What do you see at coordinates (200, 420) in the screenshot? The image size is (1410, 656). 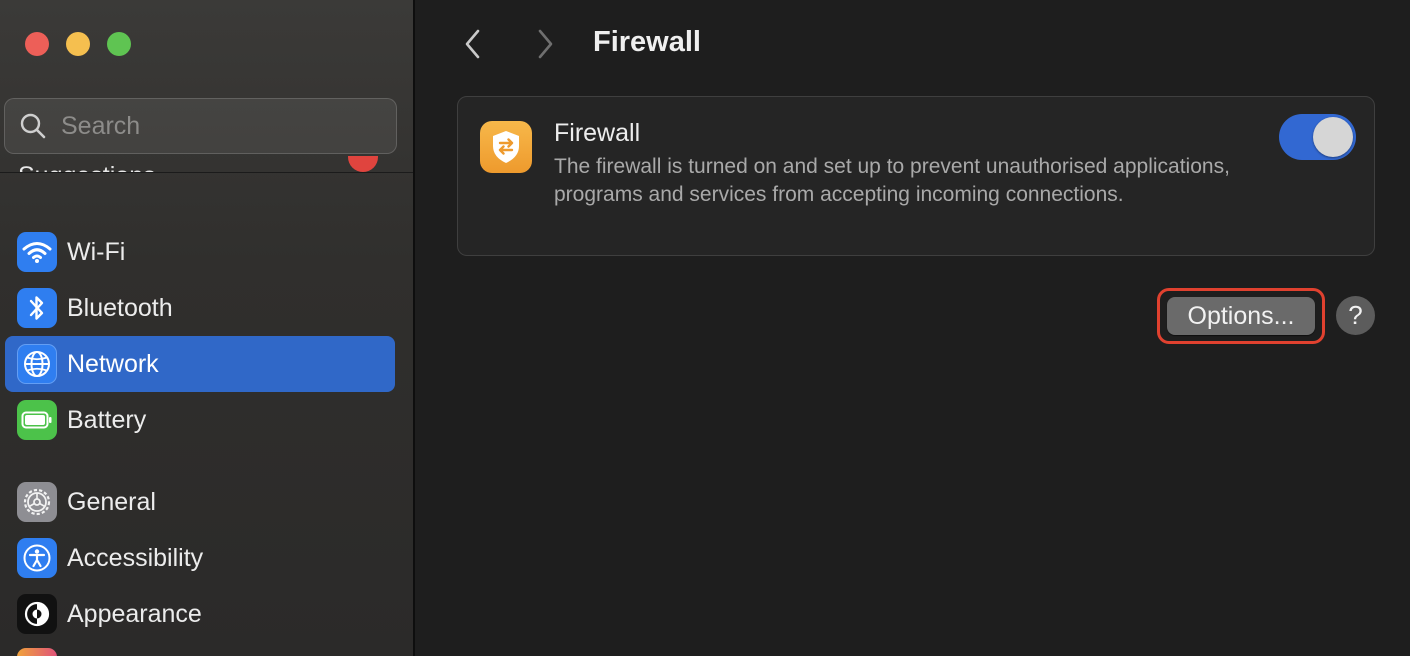 I see `sidebar-item-battery: Battery` at bounding box center [200, 420].